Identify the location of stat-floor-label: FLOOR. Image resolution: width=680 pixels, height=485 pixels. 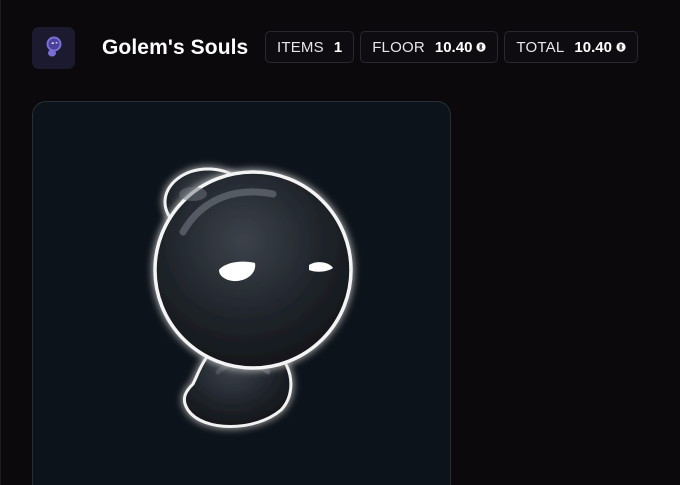
(398, 47).